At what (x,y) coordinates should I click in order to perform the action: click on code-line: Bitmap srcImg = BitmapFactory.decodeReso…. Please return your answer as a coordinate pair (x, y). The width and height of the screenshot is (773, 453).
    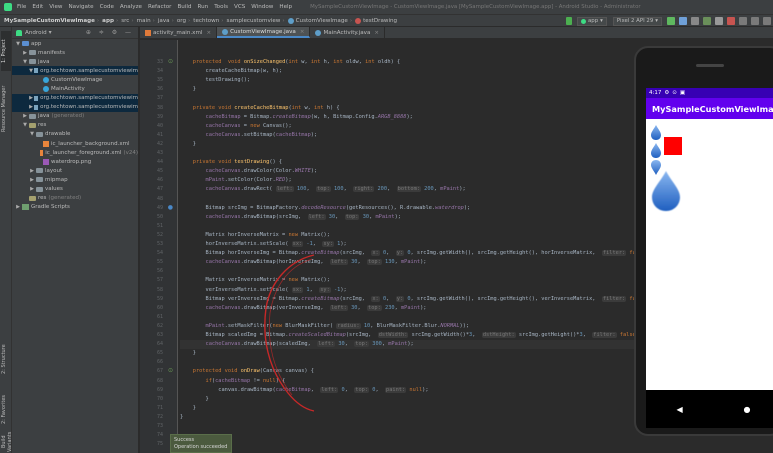
    Looking at the image, I should click on (325, 208).